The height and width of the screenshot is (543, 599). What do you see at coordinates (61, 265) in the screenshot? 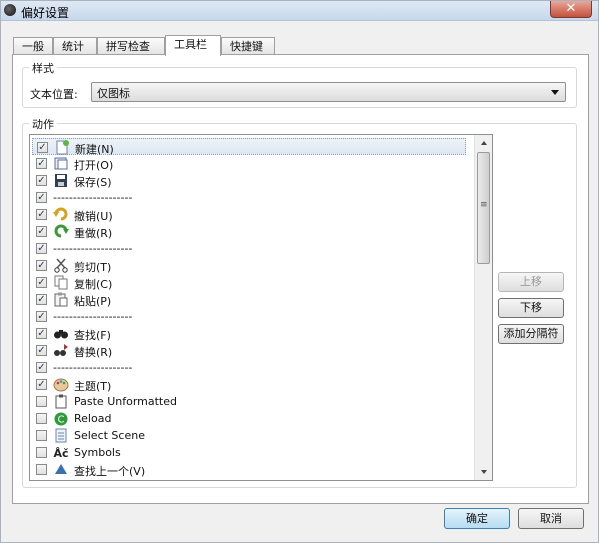
I see `scissors-icon` at bounding box center [61, 265].